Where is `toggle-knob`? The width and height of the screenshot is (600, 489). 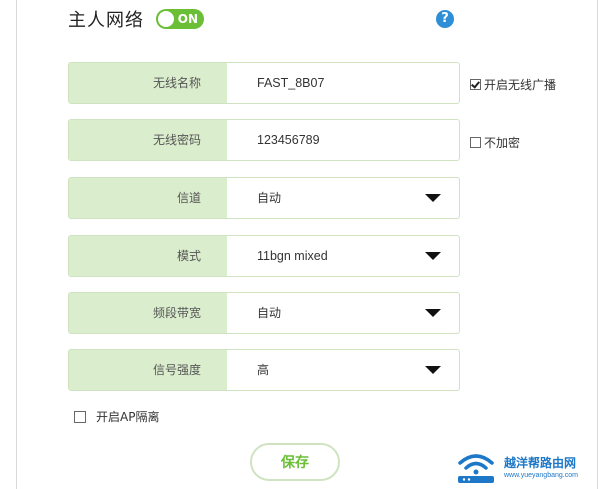 toggle-knob is located at coordinates (166, 19).